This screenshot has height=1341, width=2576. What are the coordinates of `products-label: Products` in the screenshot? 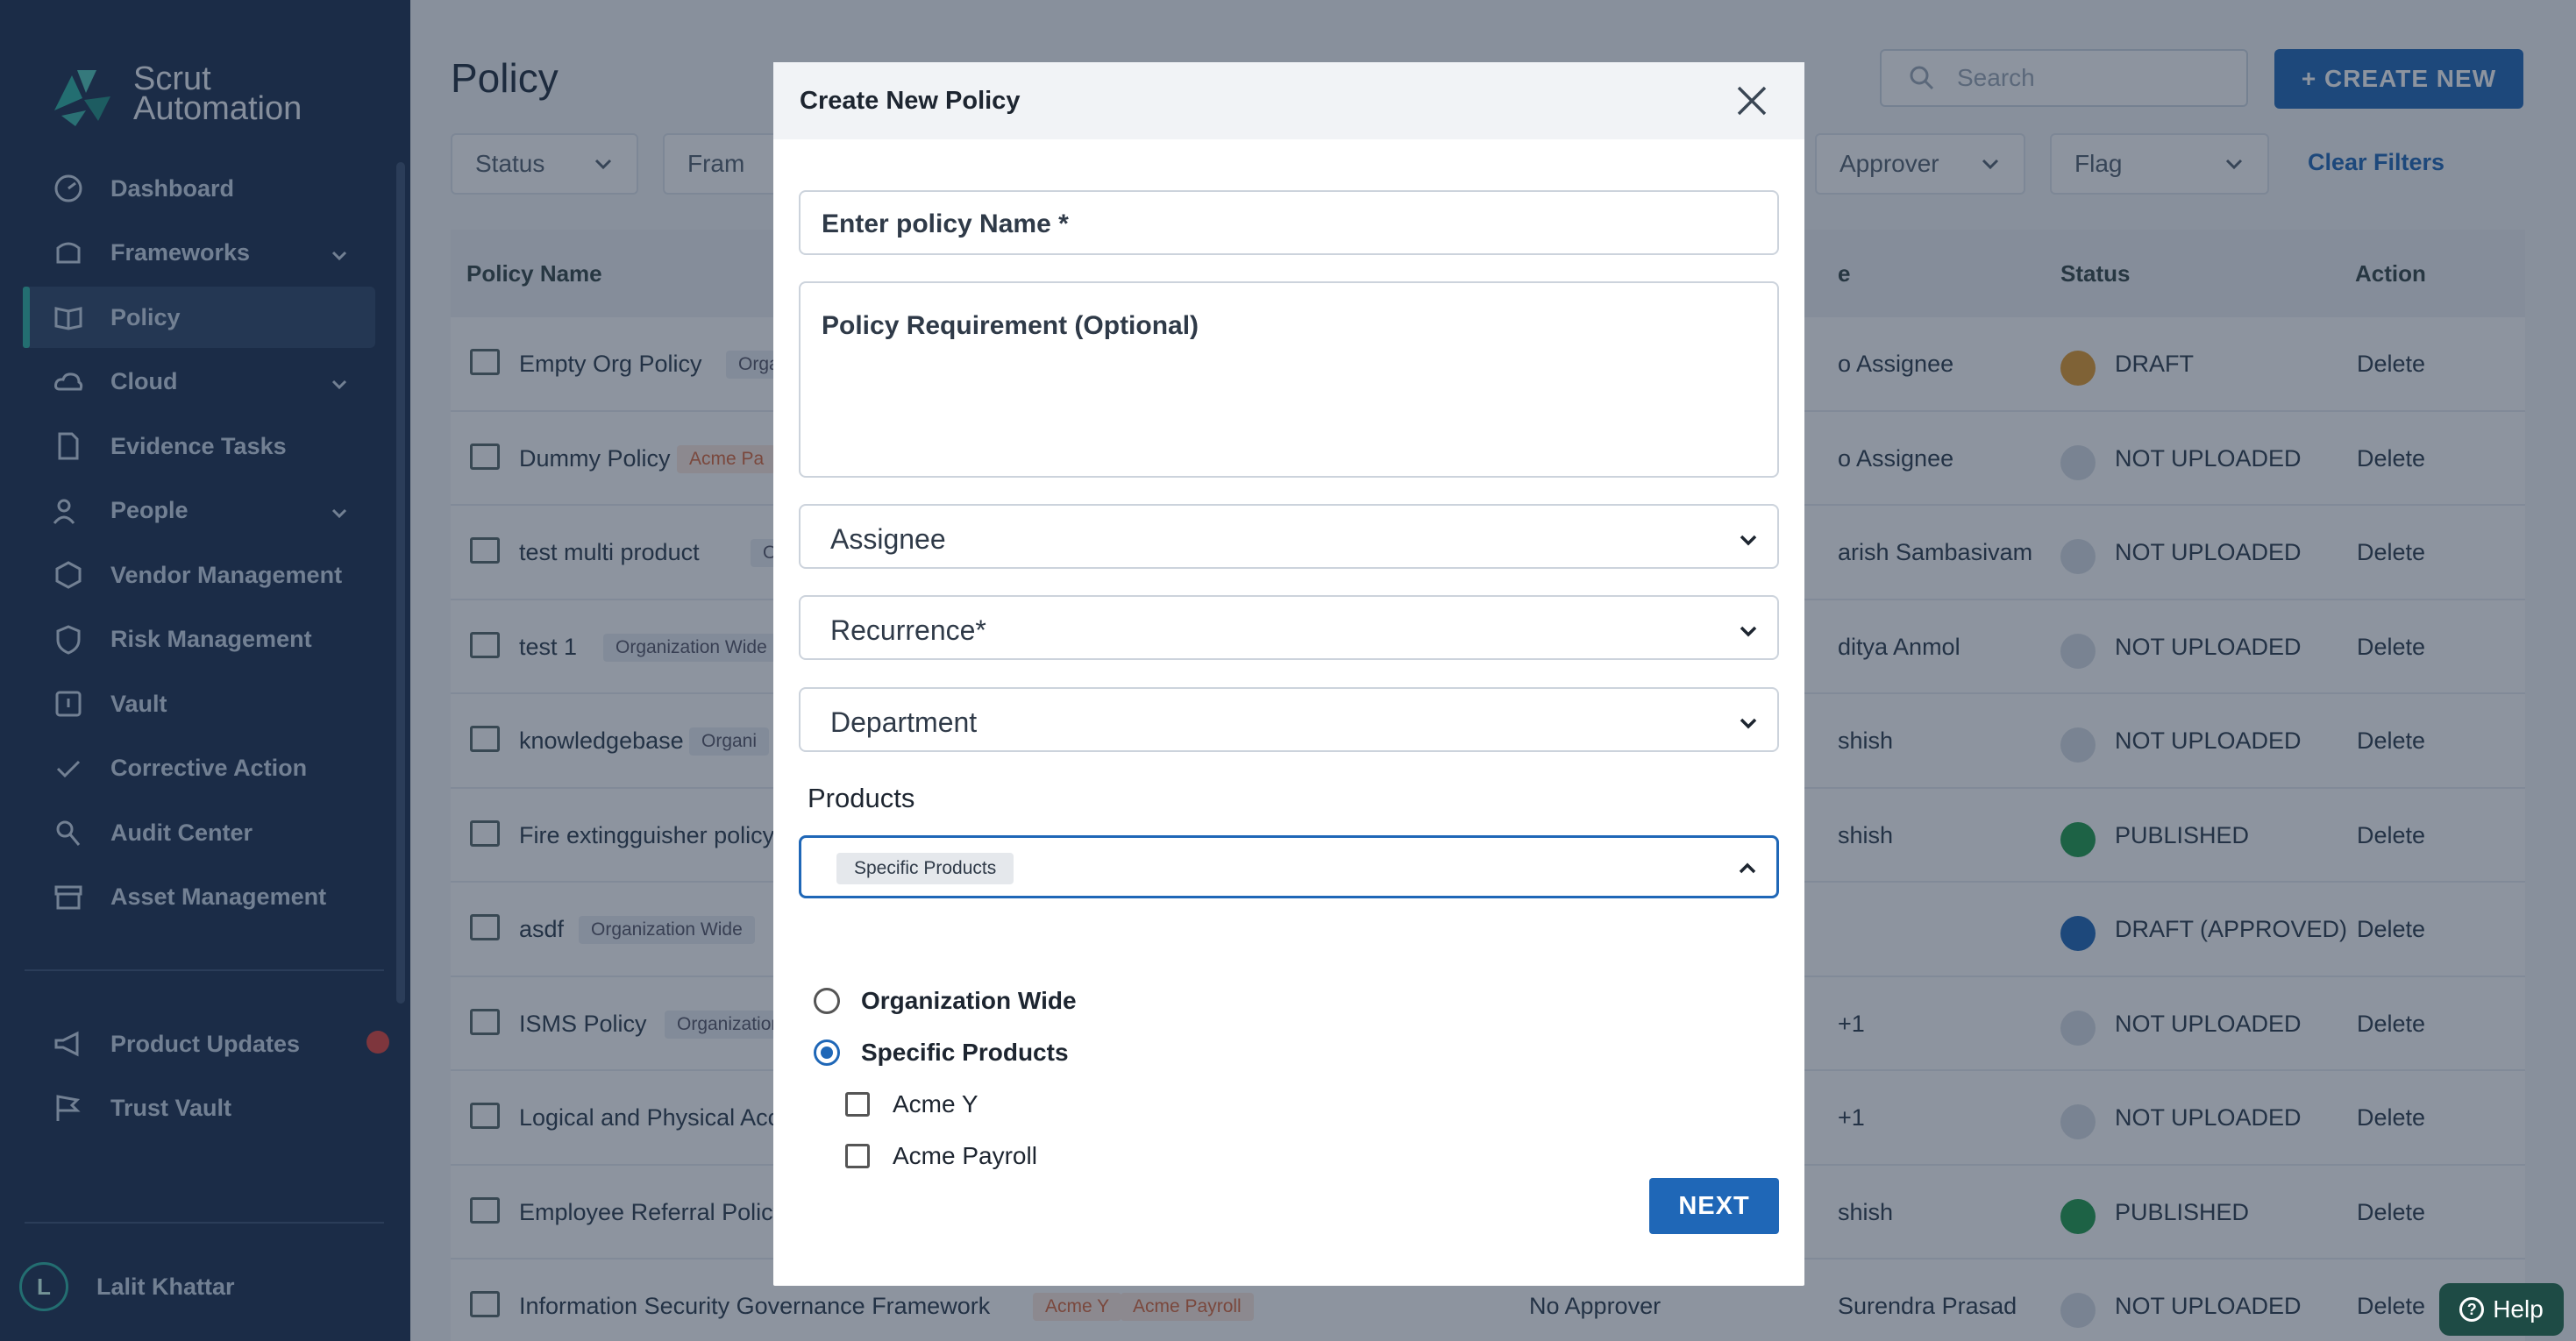 It's located at (861, 798).